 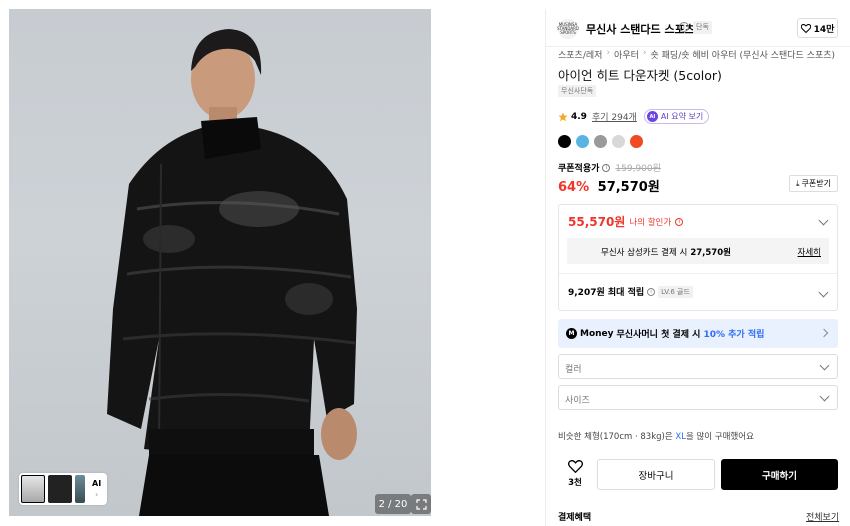 I want to click on coupon-label-text: 쿠폰적용가, so click(x=579, y=169).